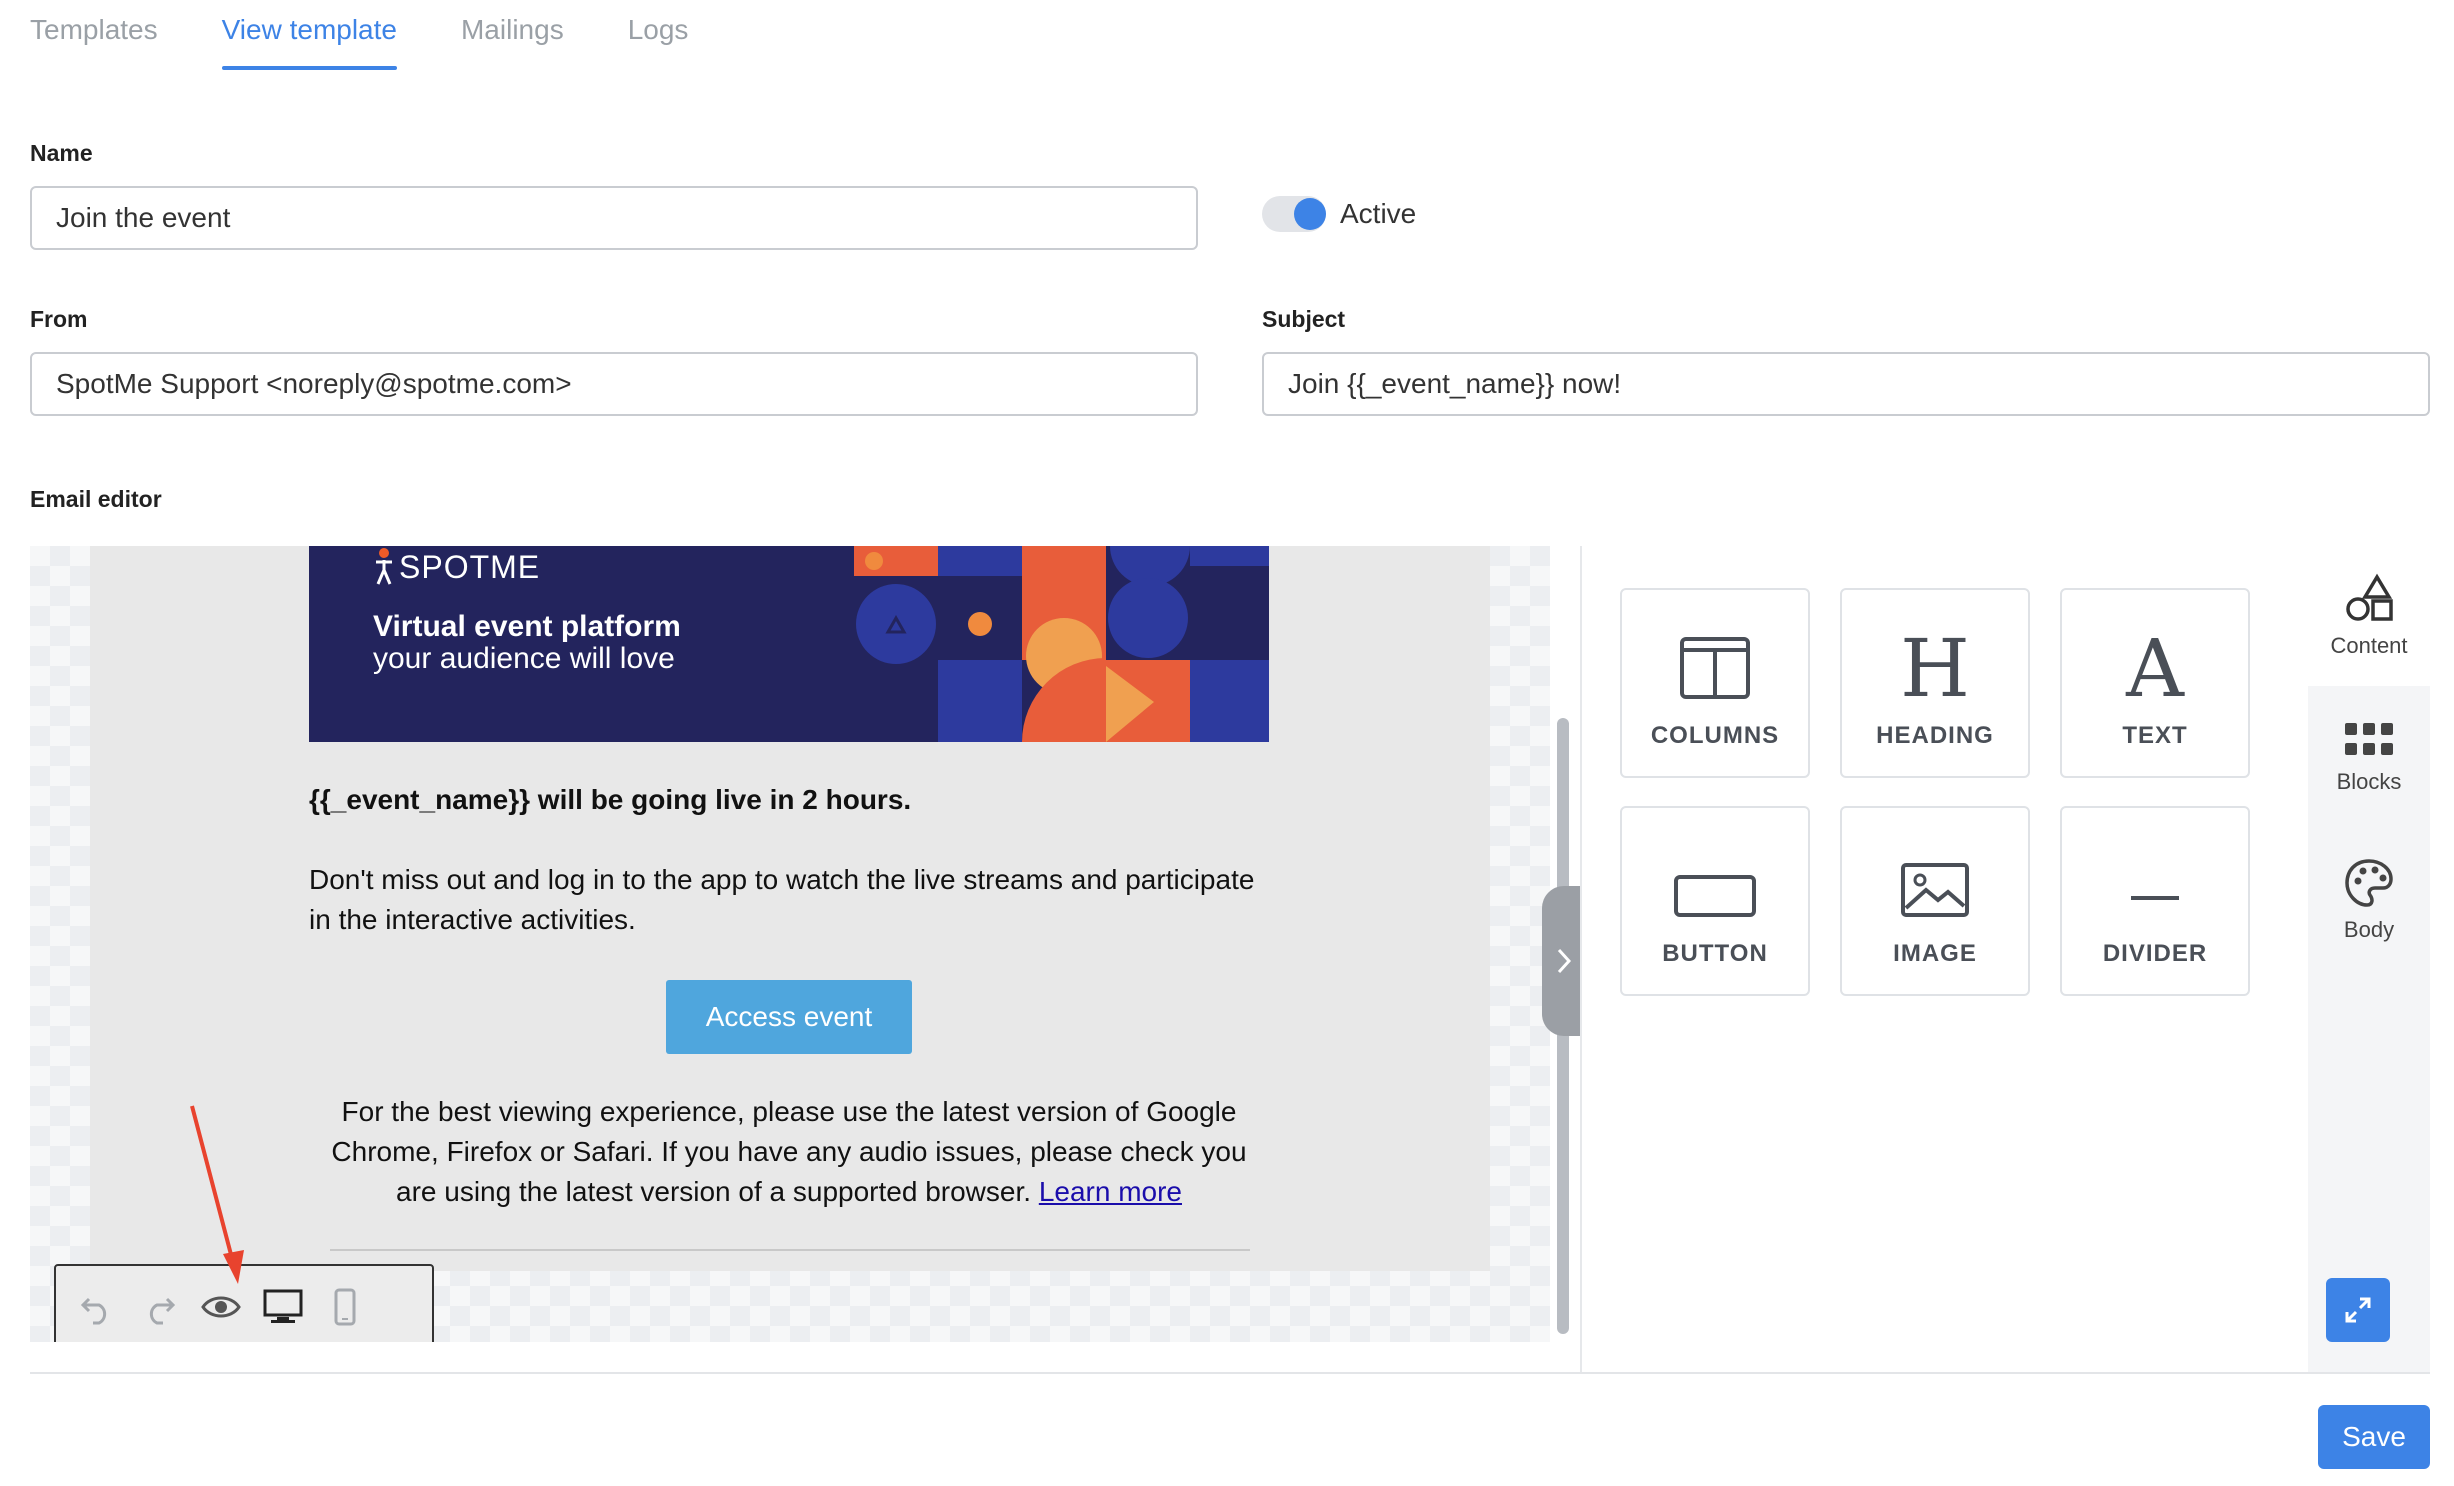  What do you see at coordinates (1935, 735) in the screenshot?
I see `tile-label: HEADING` at bounding box center [1935, 735].